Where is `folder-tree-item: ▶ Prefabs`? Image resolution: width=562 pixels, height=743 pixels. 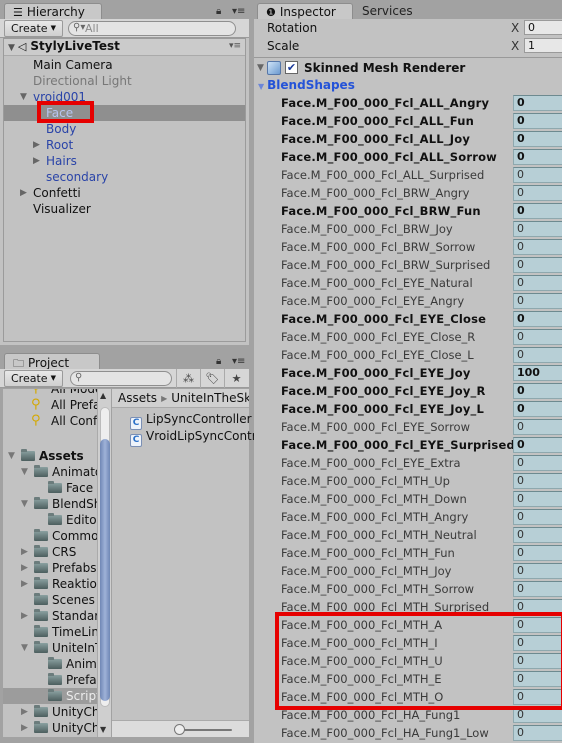
folder-tree-item: ▶ Prefabs is located at coordinates (51, 568).